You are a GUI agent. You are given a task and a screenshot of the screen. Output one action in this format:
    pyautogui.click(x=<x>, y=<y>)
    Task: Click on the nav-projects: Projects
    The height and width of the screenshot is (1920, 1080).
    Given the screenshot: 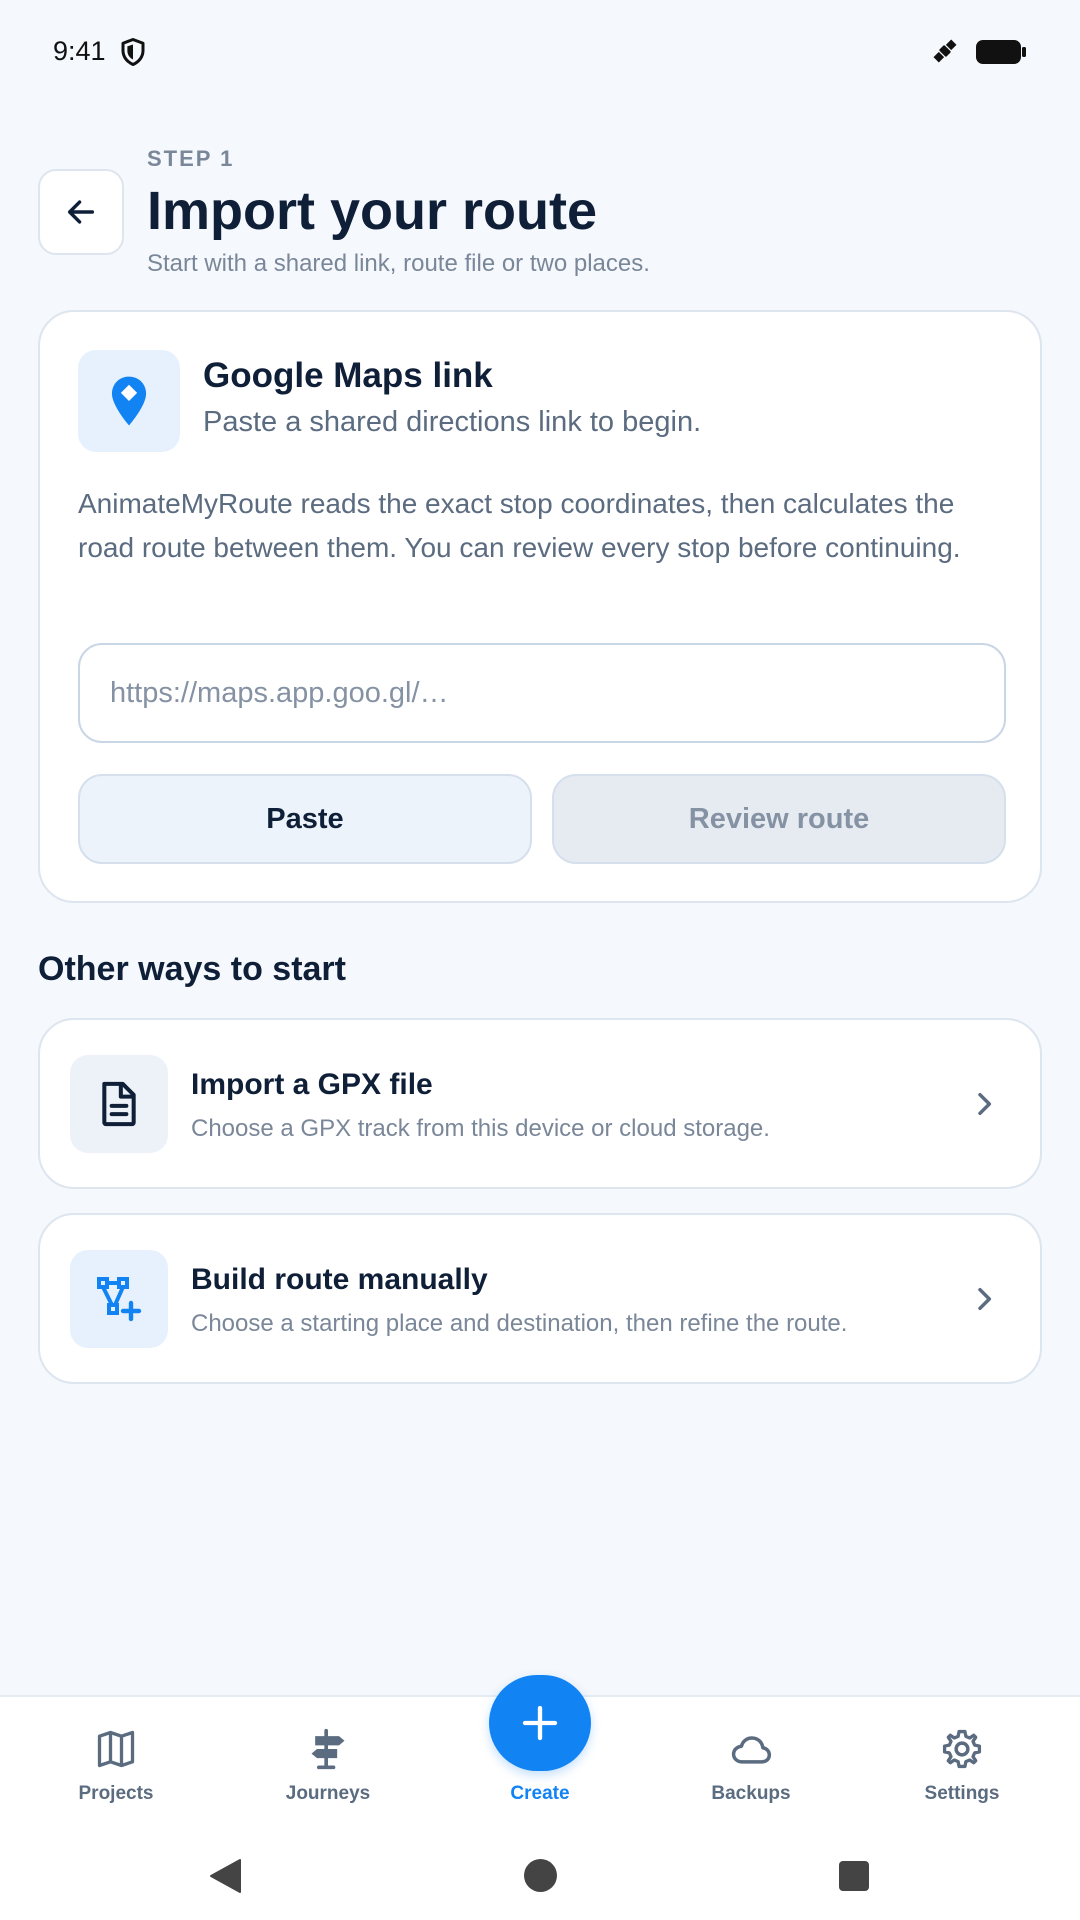 What is the action you would take?
    pyautogui.click(x=116, y=1782)
    